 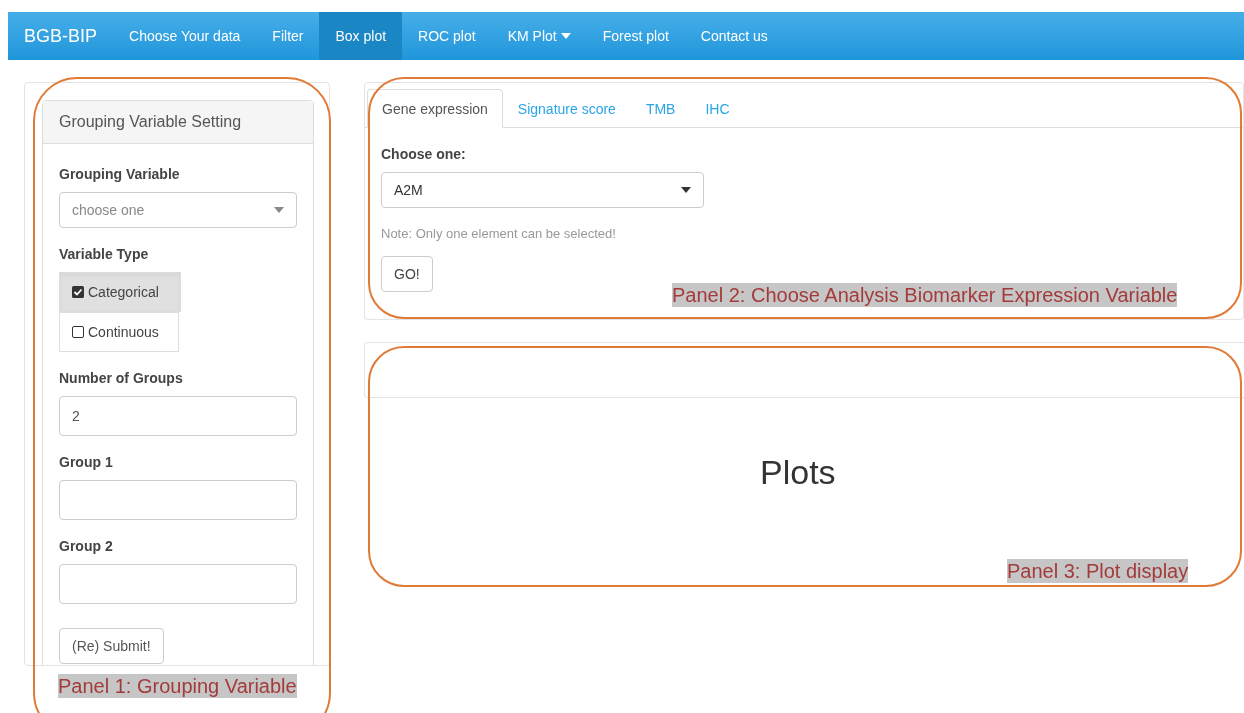 I want to click on nav-item: Contact us, so click(x=734, y=36).